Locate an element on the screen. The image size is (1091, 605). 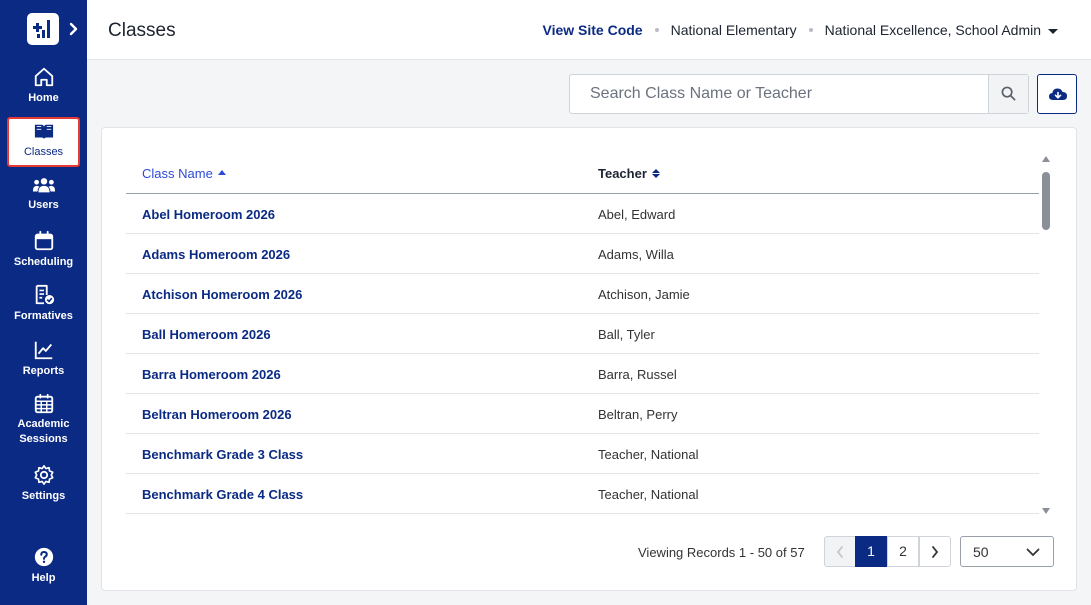
column-header-teacher: Teacher is located at coordinates (629, 173).